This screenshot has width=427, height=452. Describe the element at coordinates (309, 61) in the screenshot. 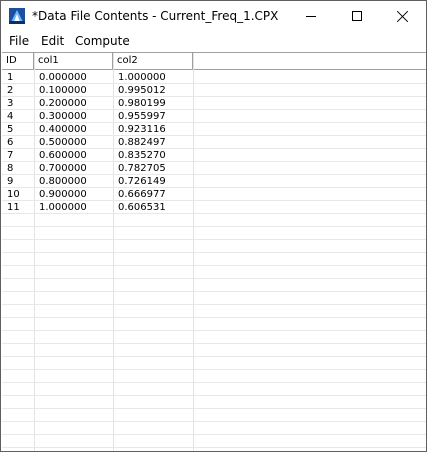

I see `column-header-empty` at that location.